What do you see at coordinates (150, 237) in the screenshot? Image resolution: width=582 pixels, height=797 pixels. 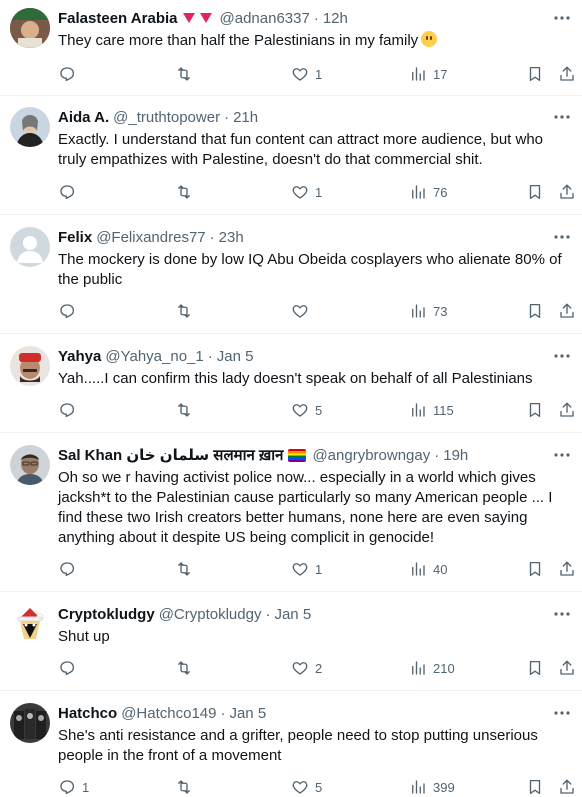 I see `author-handle: @Felixandres77` at bounding box center [150, 237].